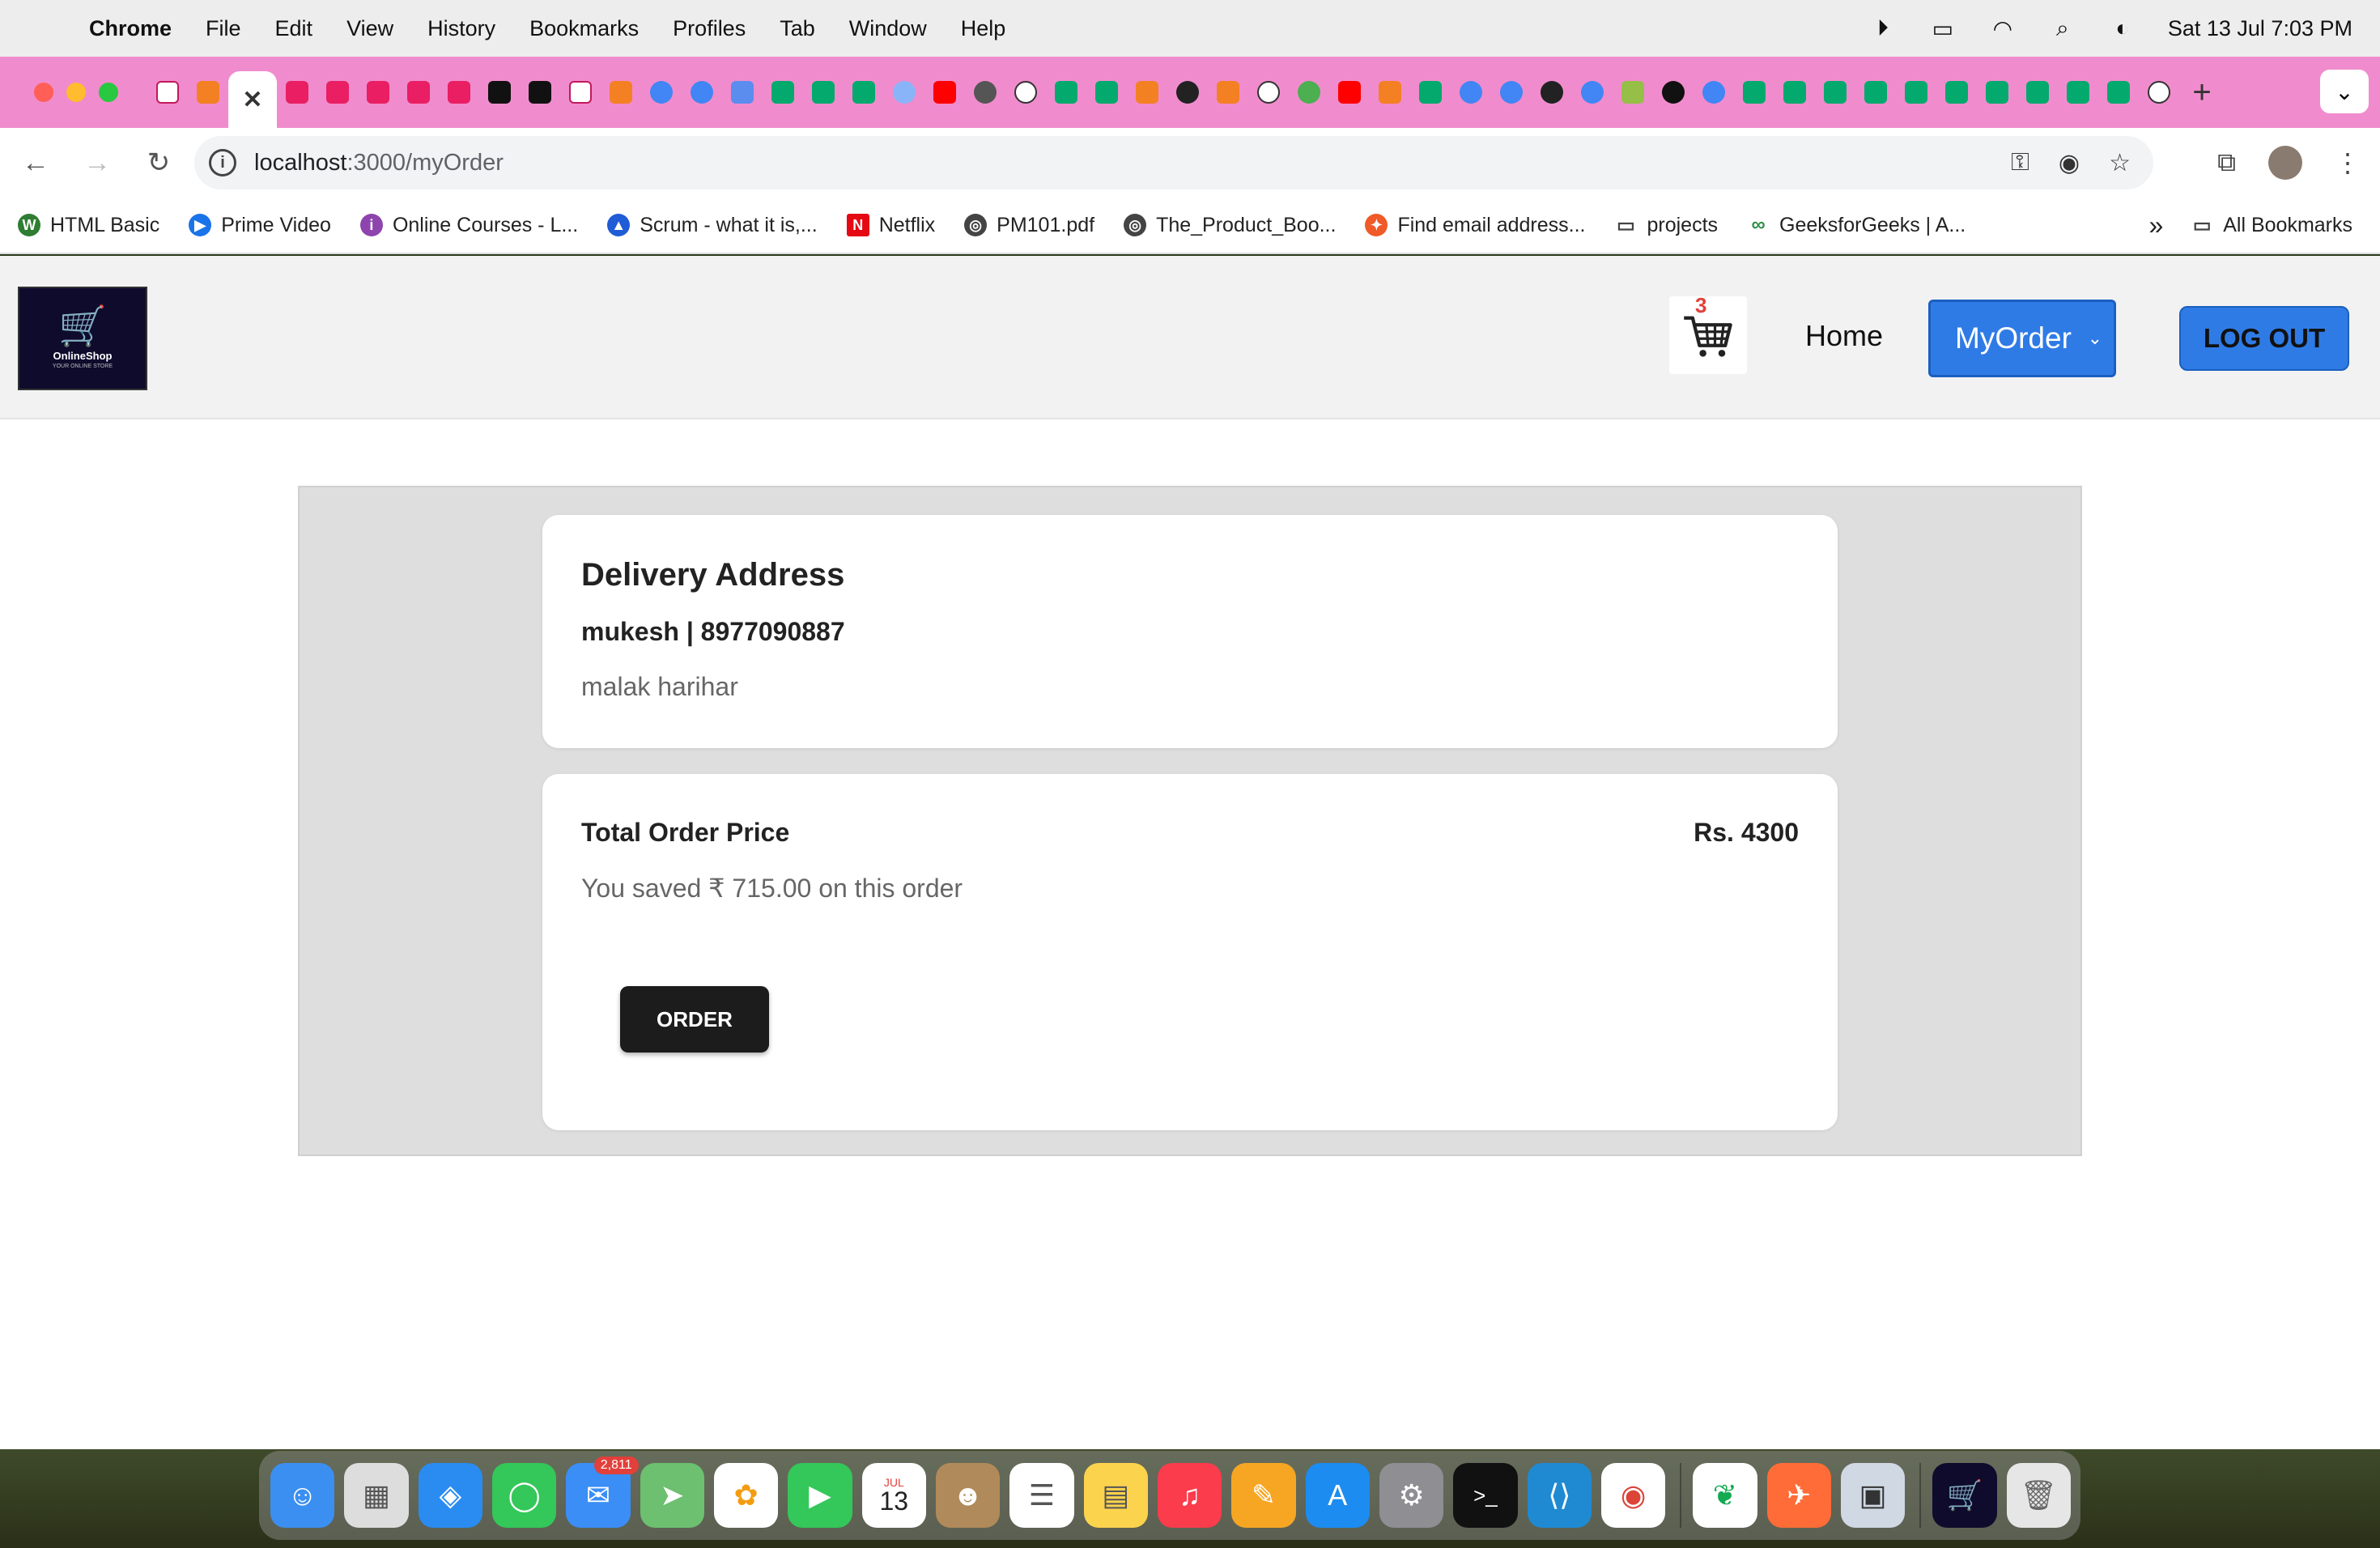 Image resolution: width=2380 pixels, height=1548 pixels. I want to click on photos-icon: ✿, so click(746, 1495).